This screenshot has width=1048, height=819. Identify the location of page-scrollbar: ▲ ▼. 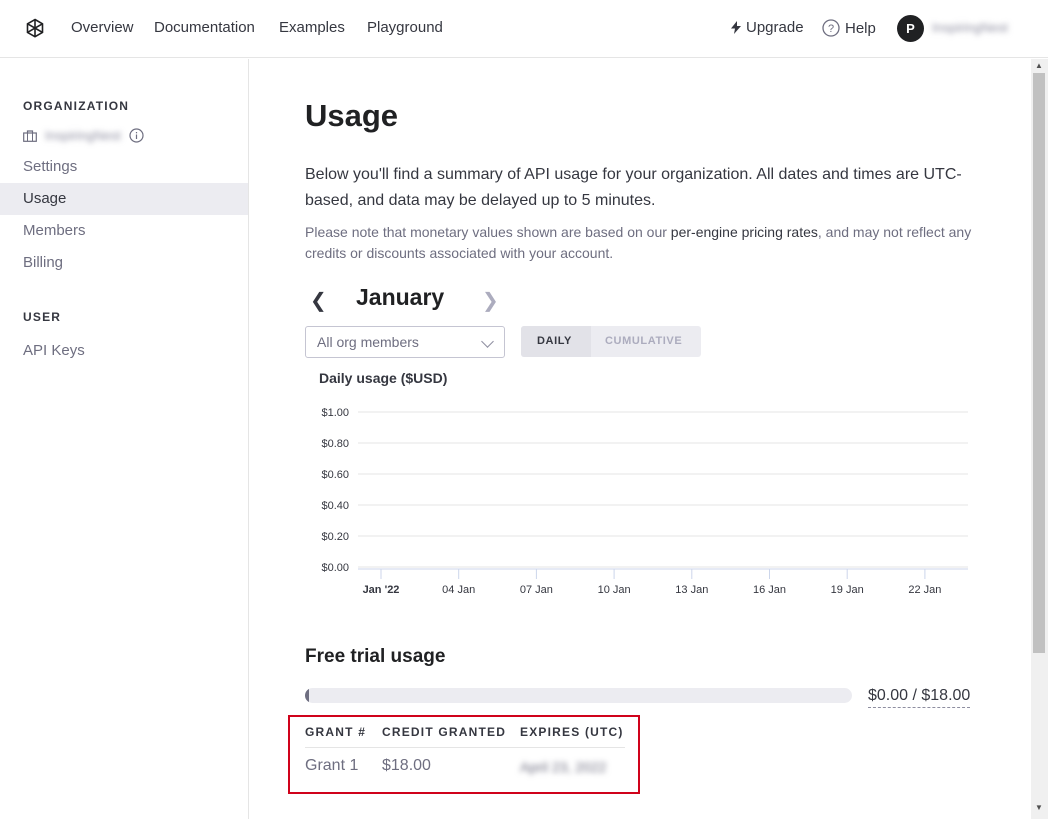
(1039, 439).